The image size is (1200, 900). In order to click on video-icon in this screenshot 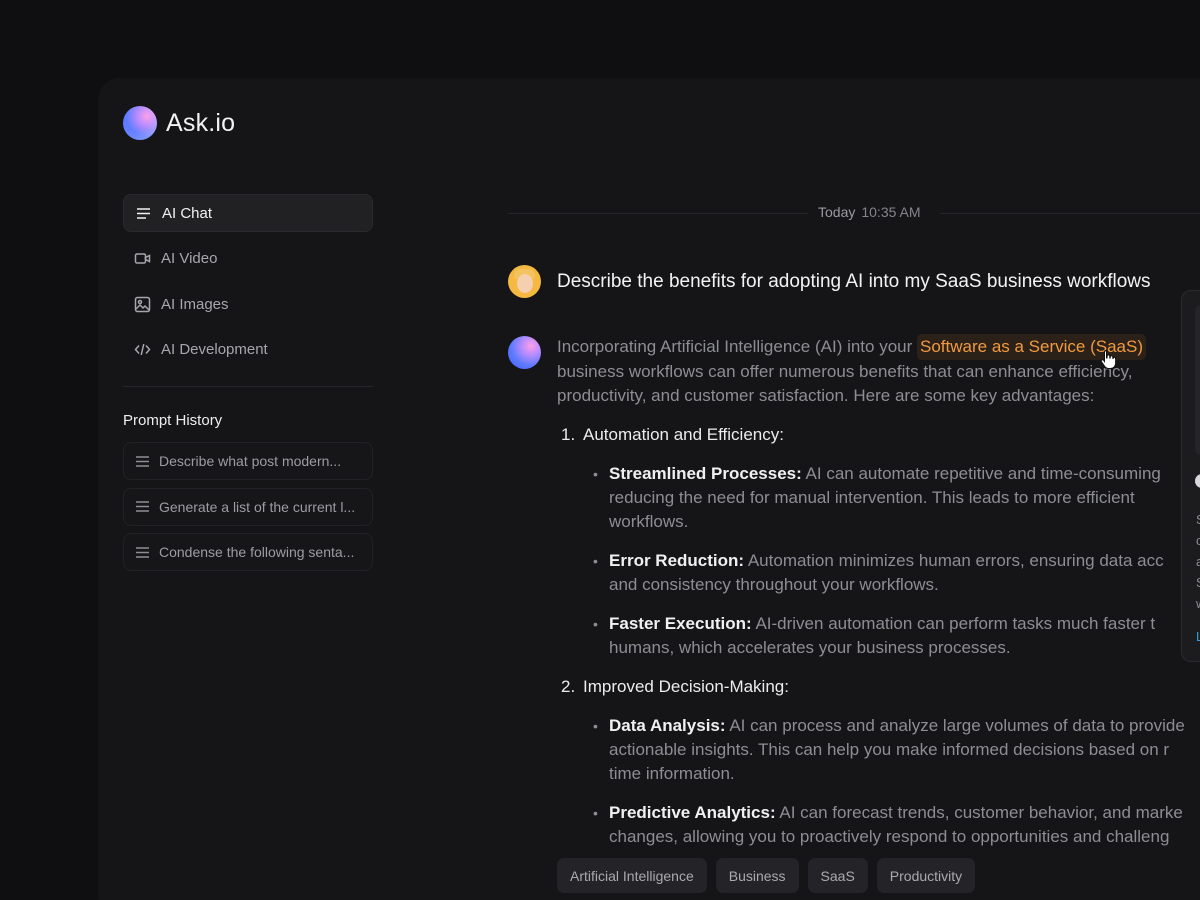, I will do `click(142, 258)`.